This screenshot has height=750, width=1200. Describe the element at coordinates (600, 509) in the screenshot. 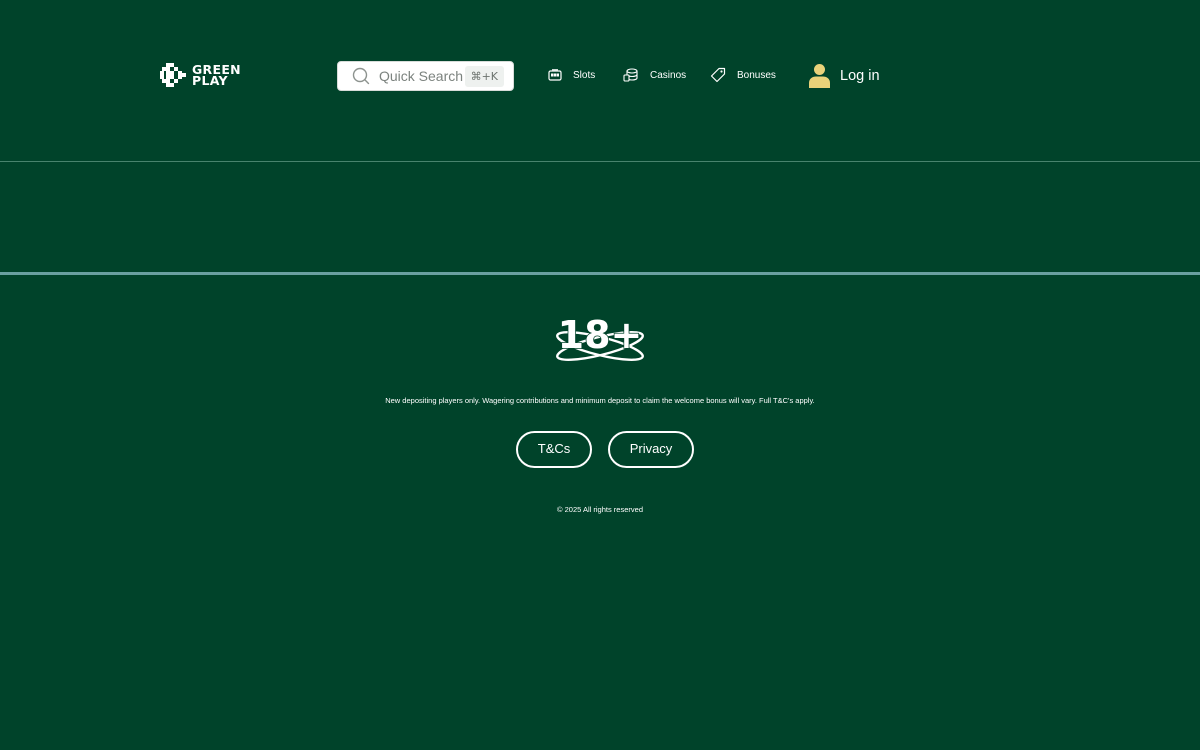

I see `copyright-text: © 2025 All rights reserved` at that location.